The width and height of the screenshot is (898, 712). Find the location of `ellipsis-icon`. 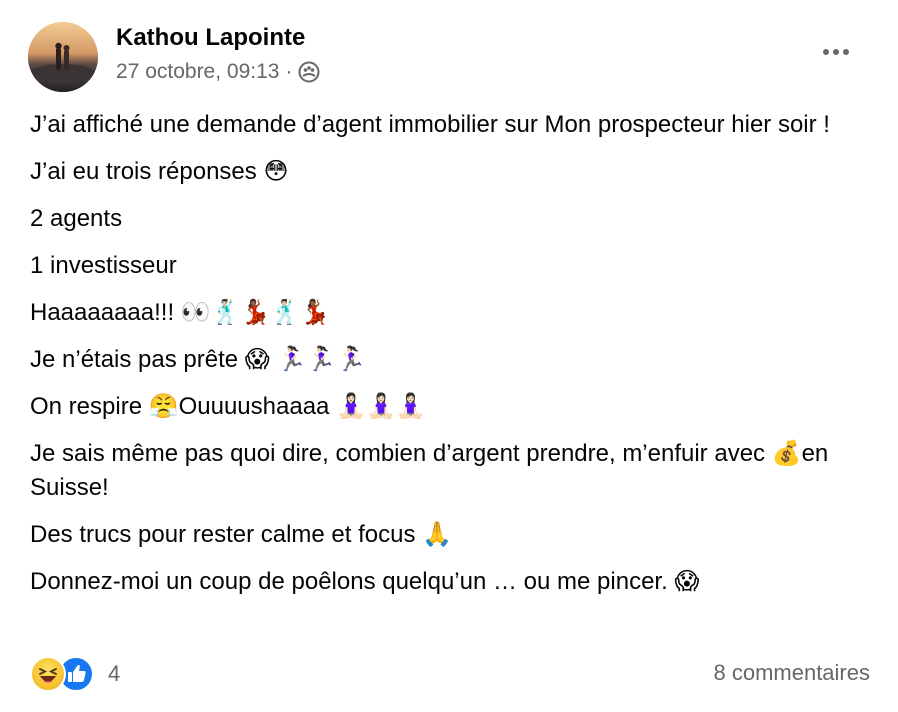

ellipsis-icon is located at coordinates (826, 52).